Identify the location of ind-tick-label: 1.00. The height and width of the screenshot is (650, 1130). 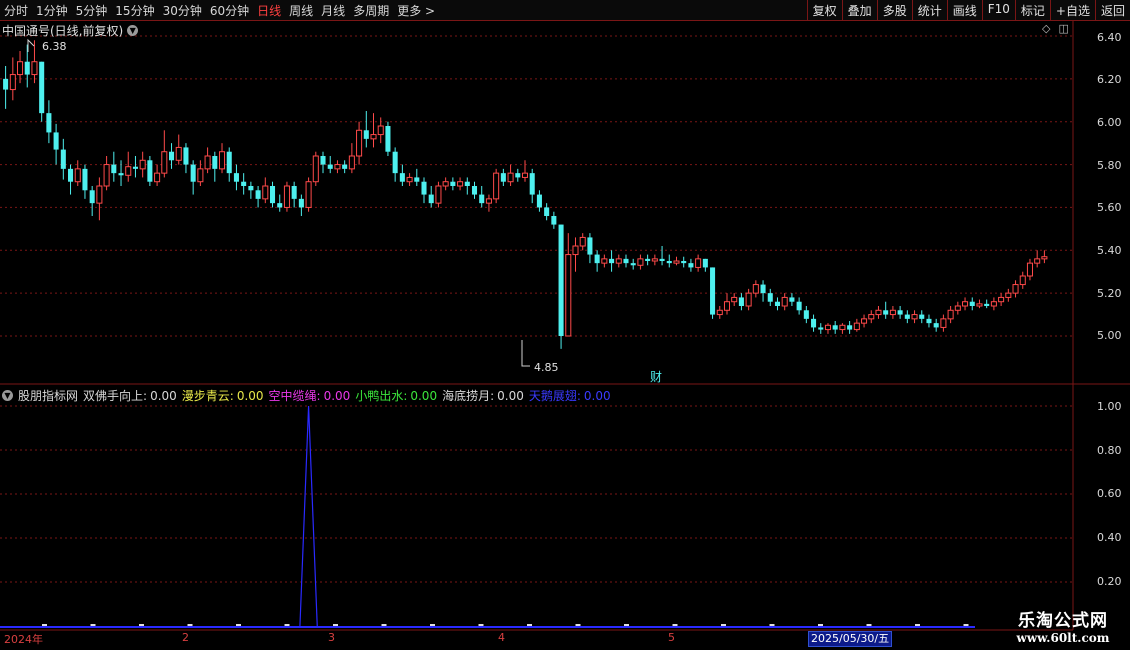
(1109, 406).